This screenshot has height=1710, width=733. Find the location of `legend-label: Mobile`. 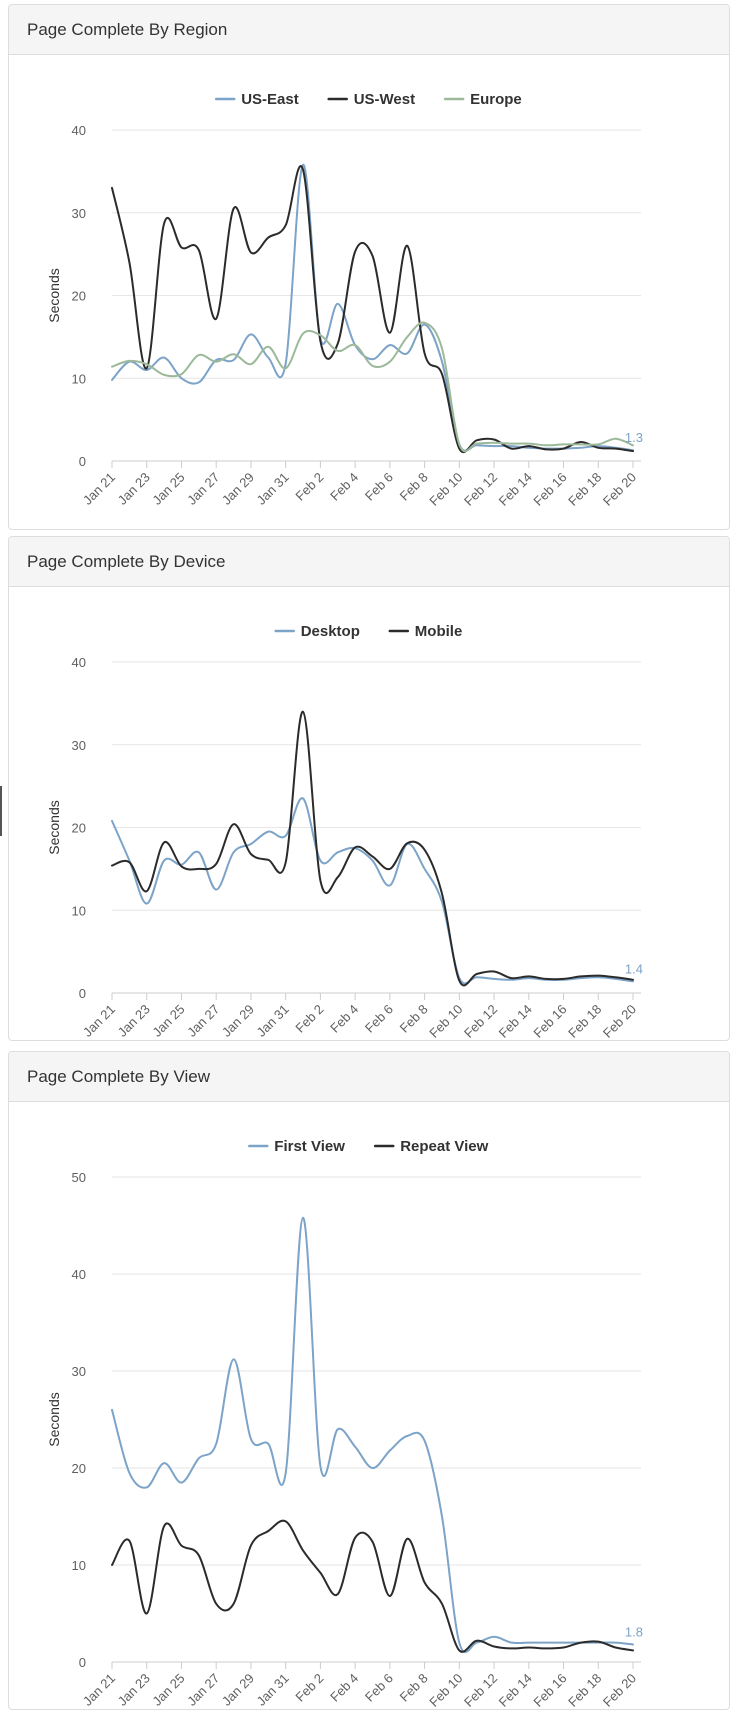

legend-label: Mobile is located at coordinates (439, 631).